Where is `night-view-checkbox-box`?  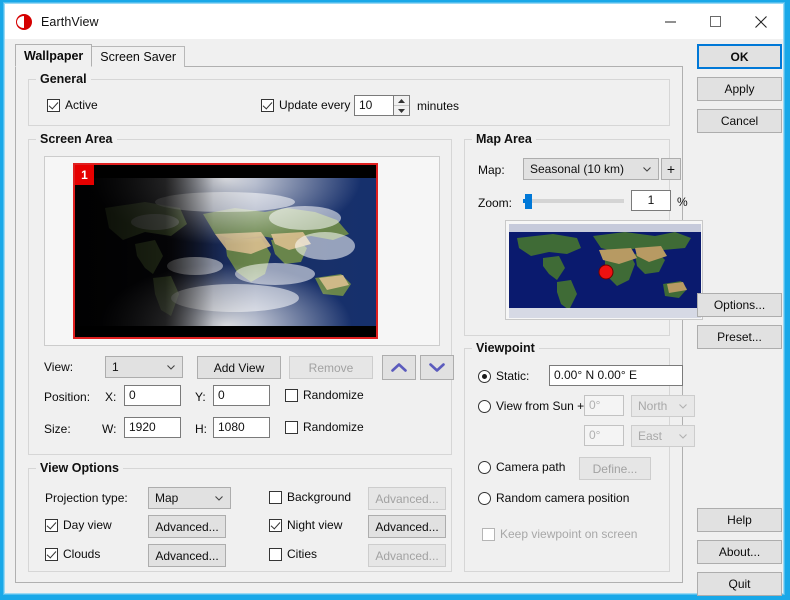 night-view-checkbox-box is located at coordinates (275, 525).